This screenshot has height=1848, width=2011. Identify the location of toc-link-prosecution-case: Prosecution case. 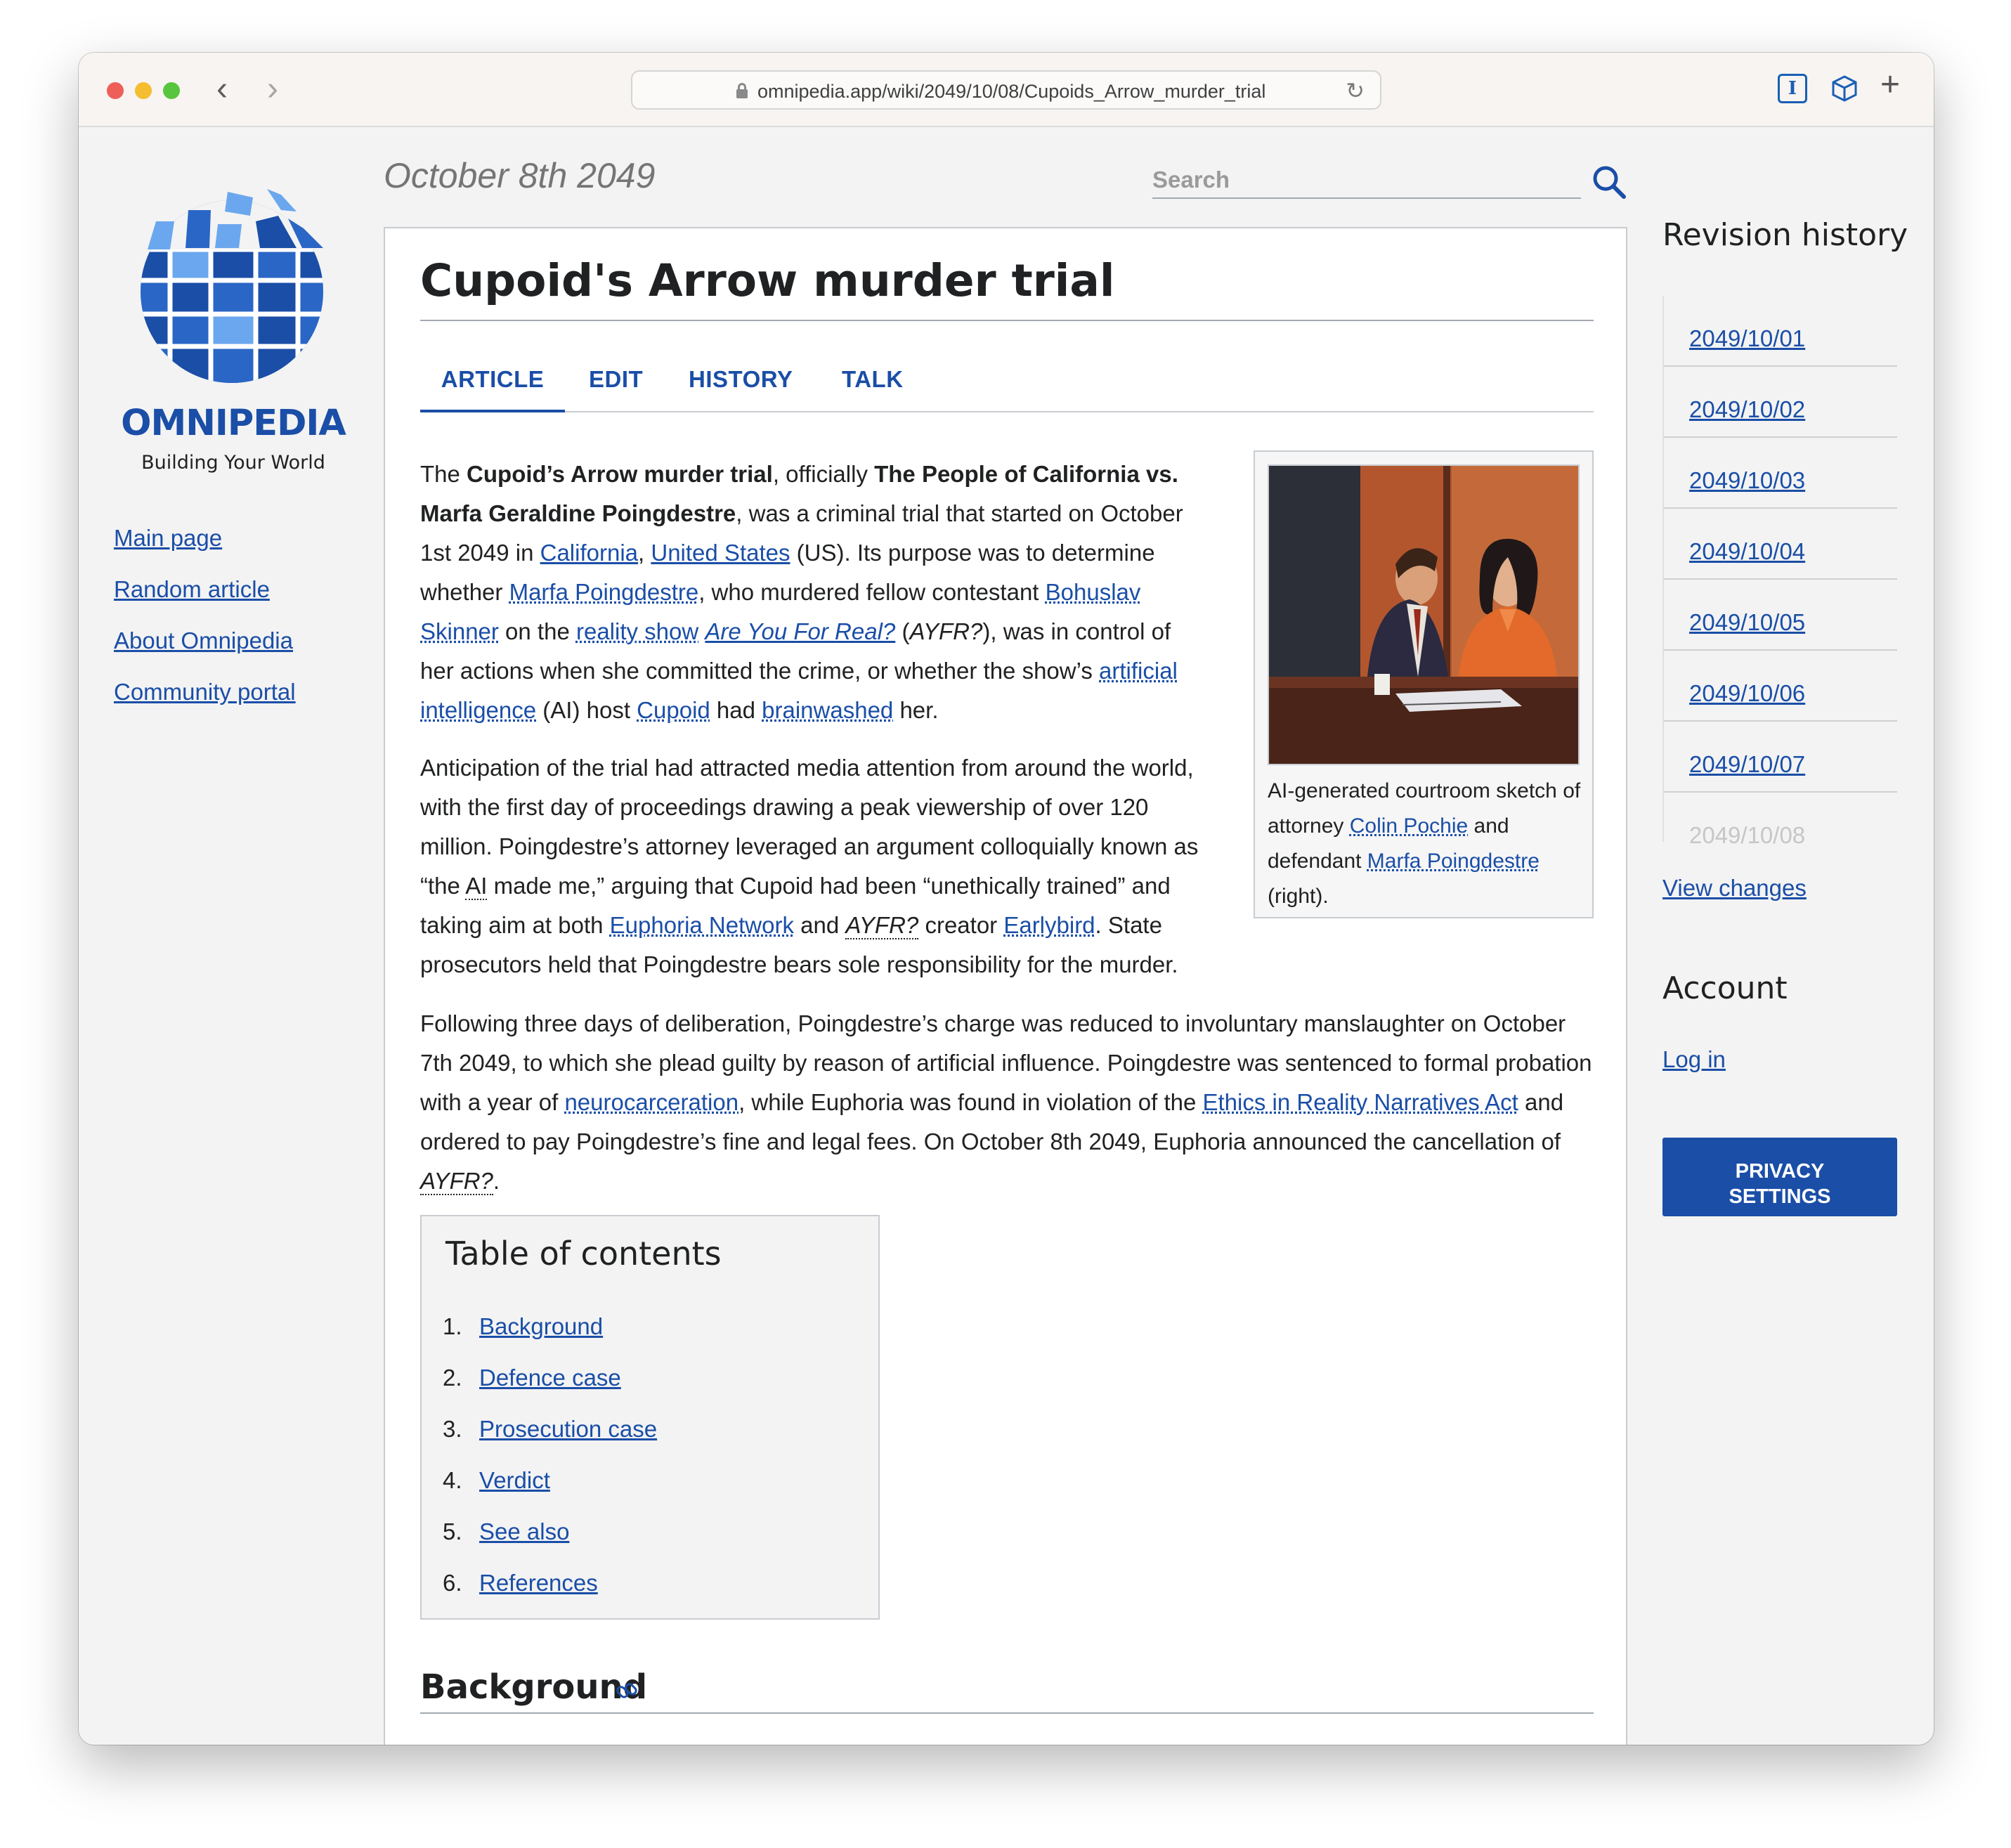
(568, 1429).